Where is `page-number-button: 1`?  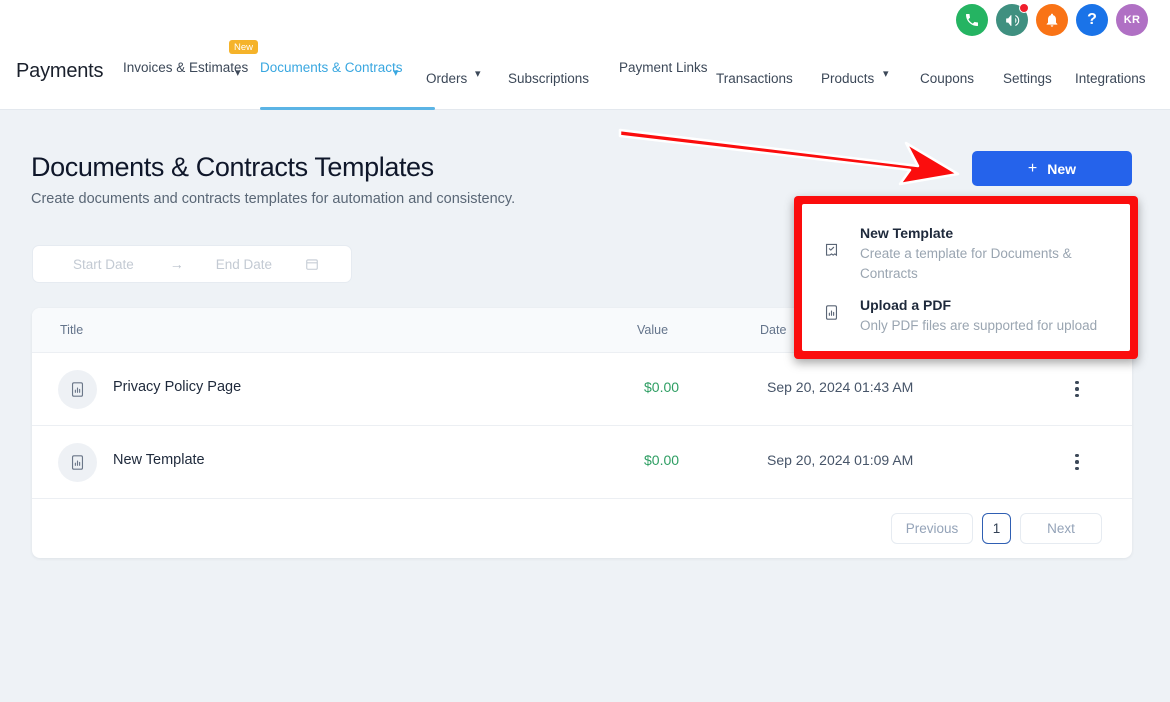
page-number-button: 1 is located at coordinates (996, 528).